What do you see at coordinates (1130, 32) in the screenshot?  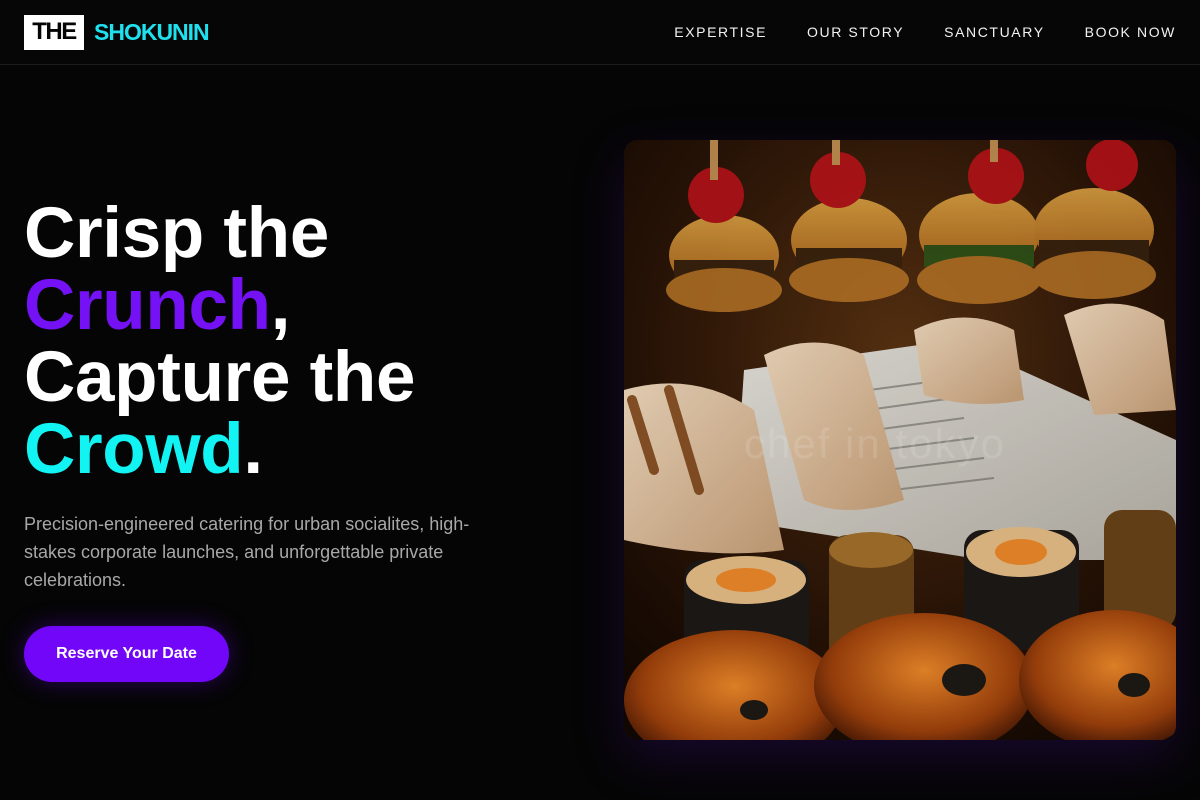 I see `nav-item-book-now: BOOK NOW` at bounding box center [1130, 32].